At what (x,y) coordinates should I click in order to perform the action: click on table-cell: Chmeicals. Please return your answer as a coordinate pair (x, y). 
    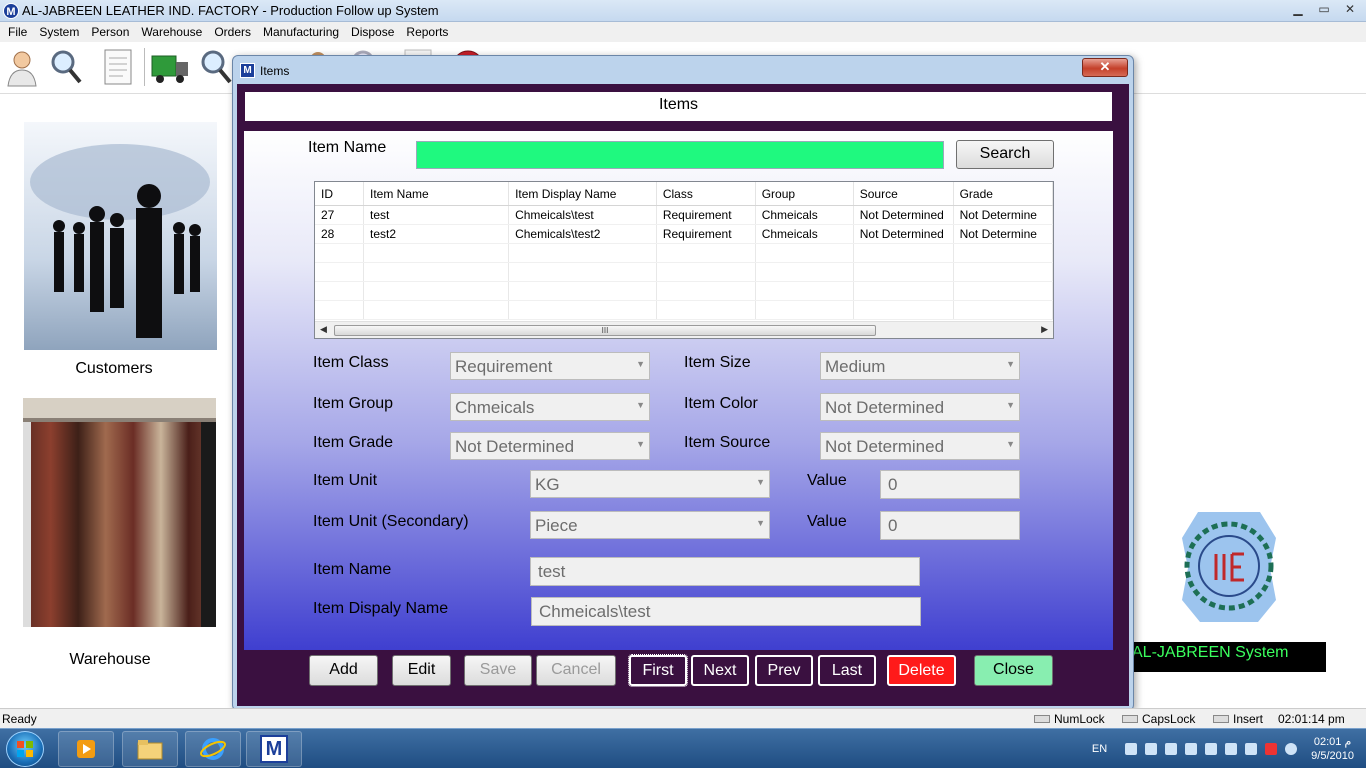
    Looking at the image, I should click on (804, 234).